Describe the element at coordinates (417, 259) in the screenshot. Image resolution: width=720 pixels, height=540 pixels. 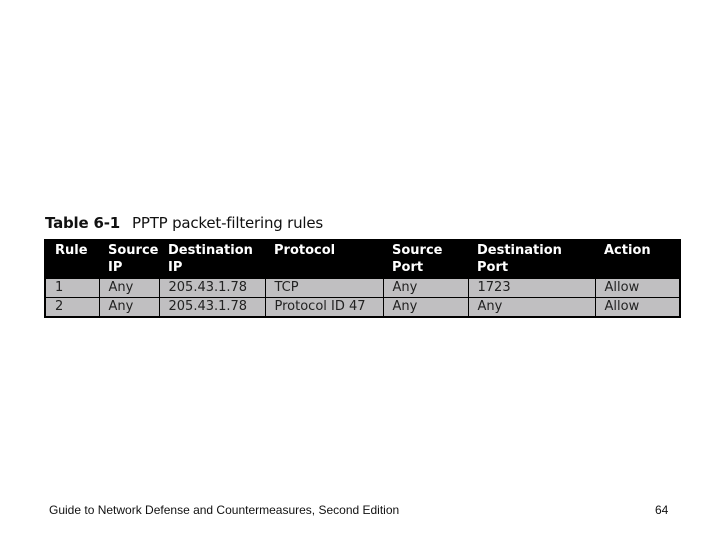
I see `header-source-port-label: Source Port` at that location.